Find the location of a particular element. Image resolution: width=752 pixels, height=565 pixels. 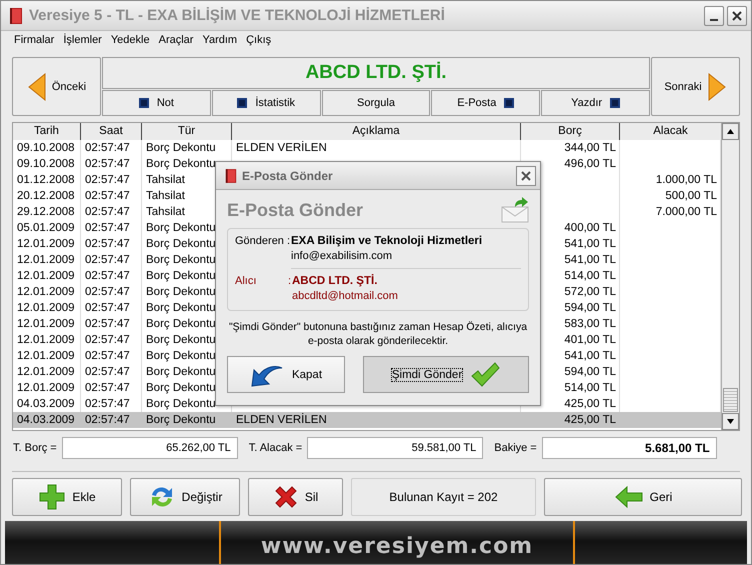

date-cell: 20.12.2008 is located at coordinates (46, 196).